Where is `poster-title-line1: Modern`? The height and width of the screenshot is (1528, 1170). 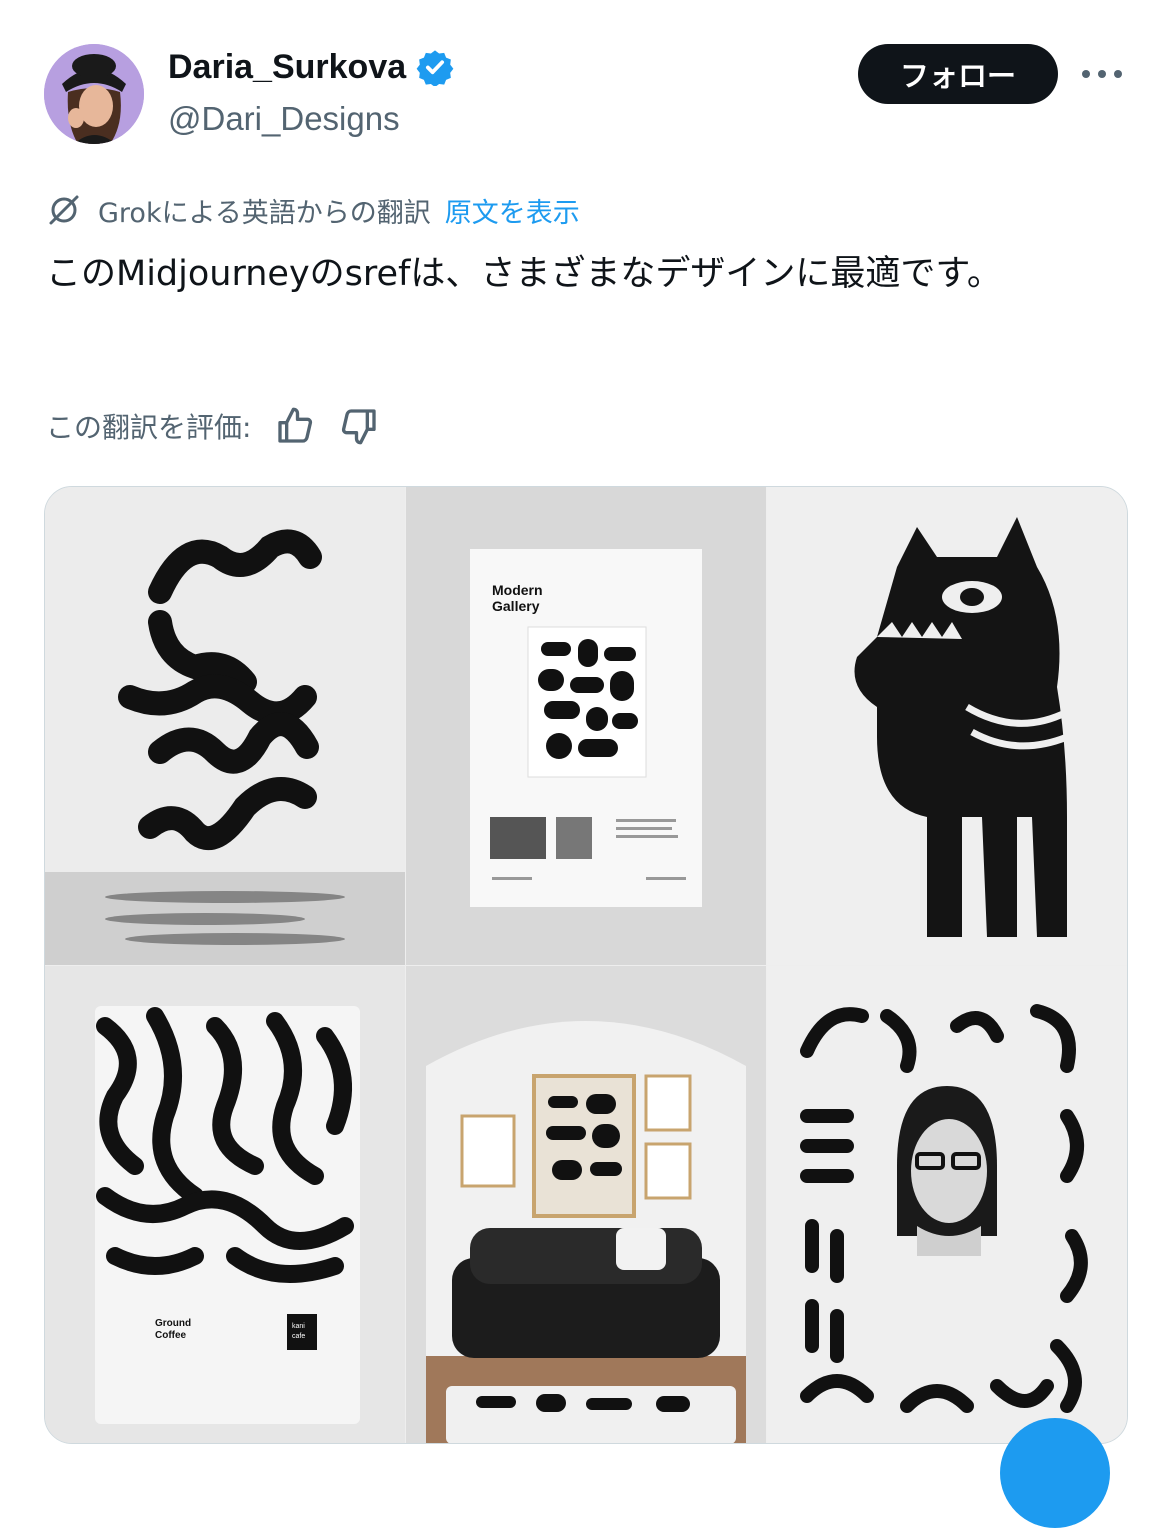 poster-title-line1: Modern is located at coordinates (517, 590).